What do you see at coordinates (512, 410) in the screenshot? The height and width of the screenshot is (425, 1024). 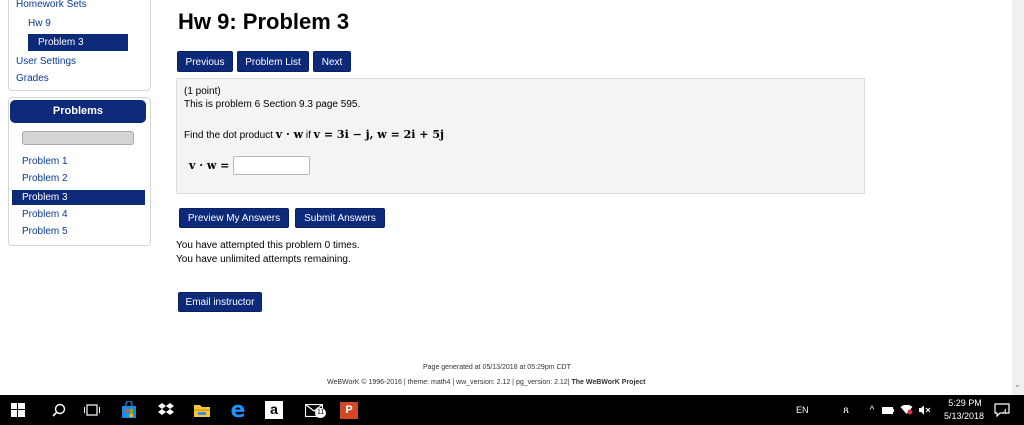 I see `taskbar: e a 11 P EN ጸ ^ 5:29 PM 5/13/2018 4` at bounding box center [512, 410].